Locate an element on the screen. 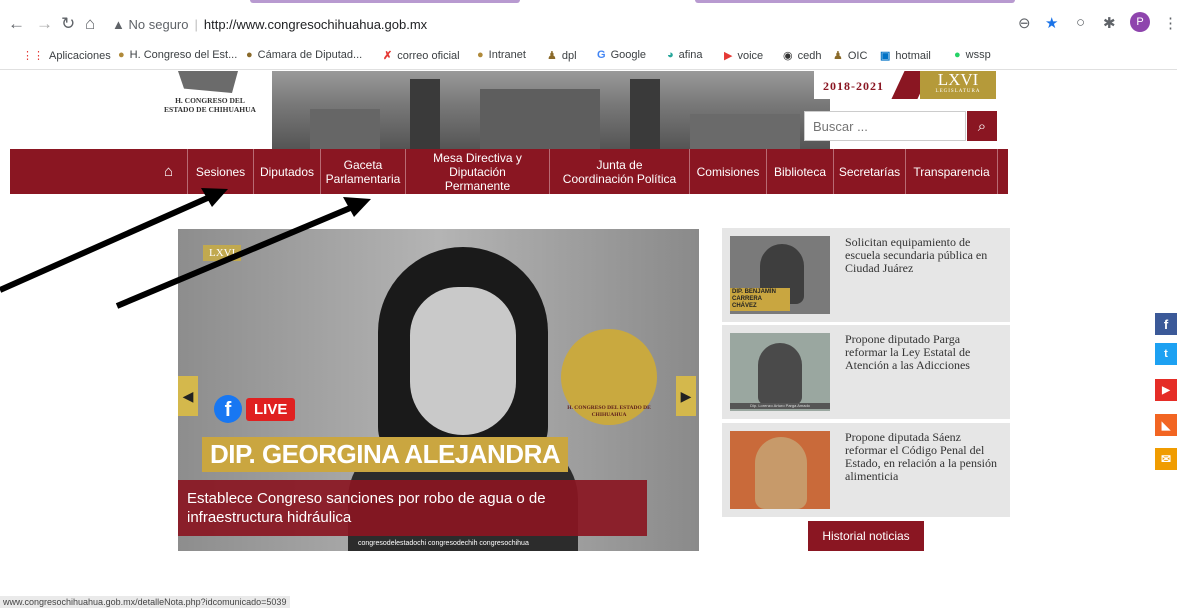 The image size is (1177, 608). annotation-arrows is located at coordinates (185, 248).